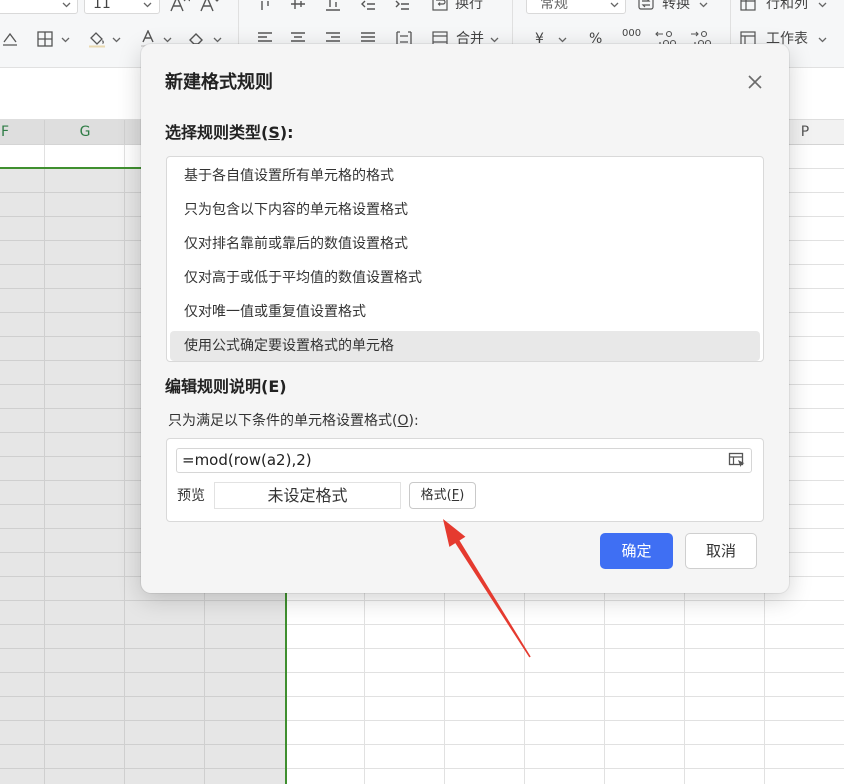 The width and height of the screenshot is (844, 784). I want to click on condition-label-key: O, so click(403, 421).